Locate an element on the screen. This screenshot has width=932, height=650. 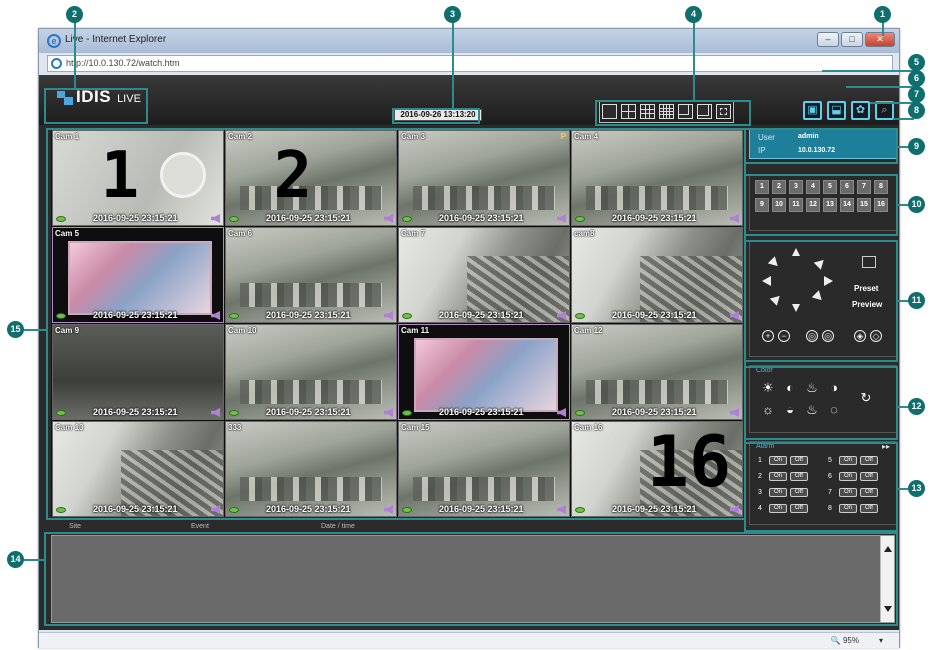
callout-2: 2 is located at coordinates (74, 14).